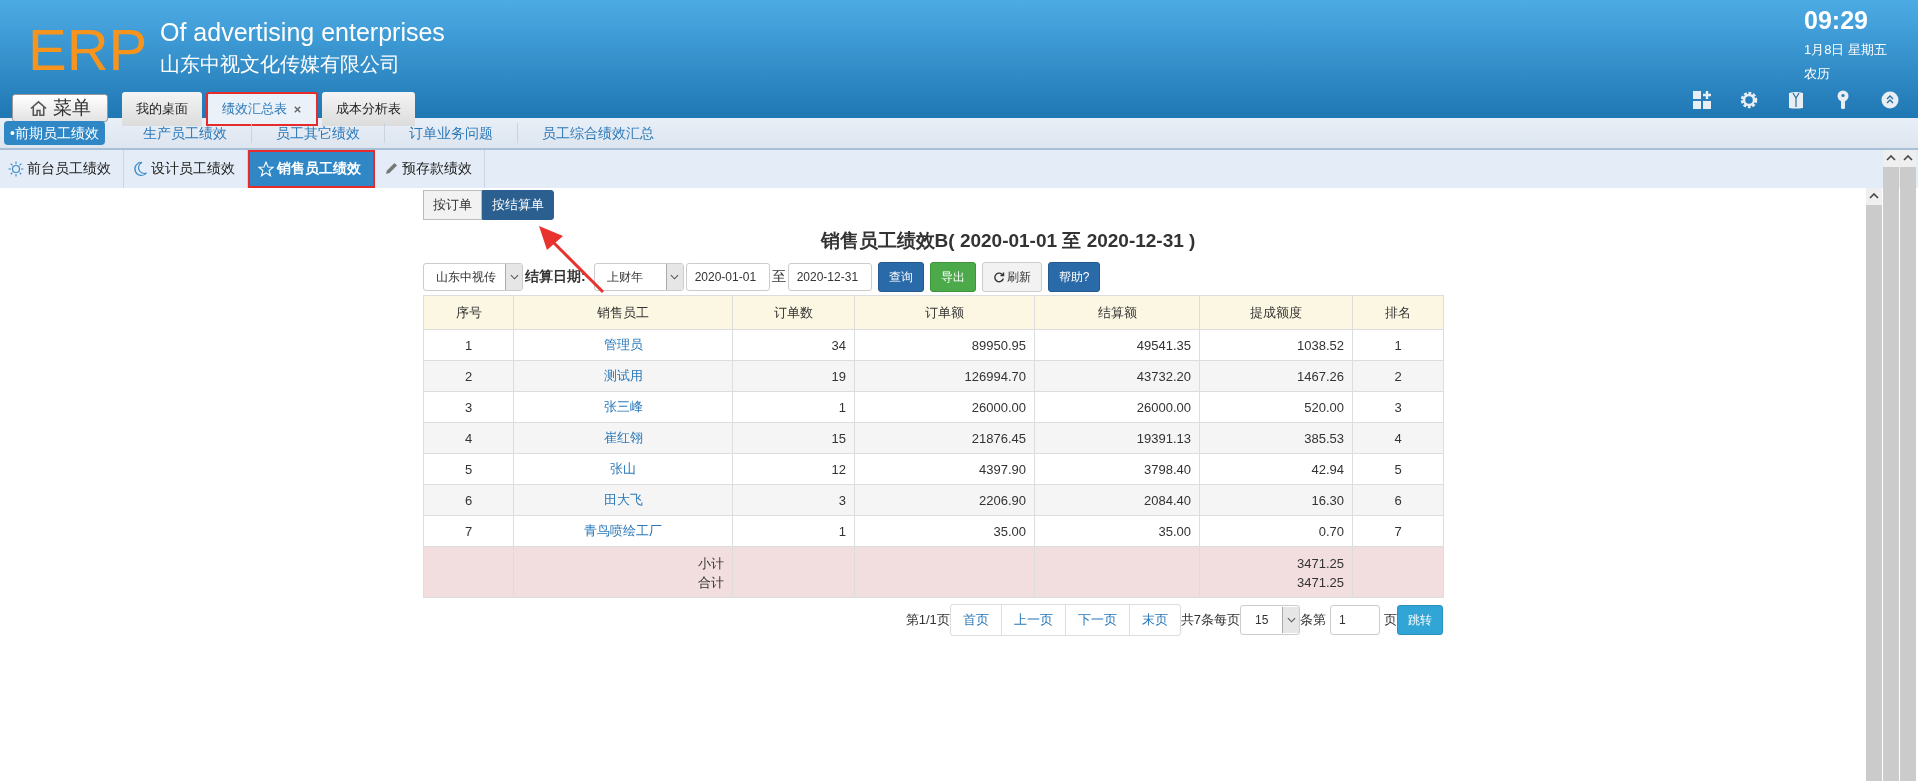 The width and height of the screenshot is (1918, 781). Describe the element at coordinates (368, 109) in the screenshot. I see `tab: 成本分析表` at that location.